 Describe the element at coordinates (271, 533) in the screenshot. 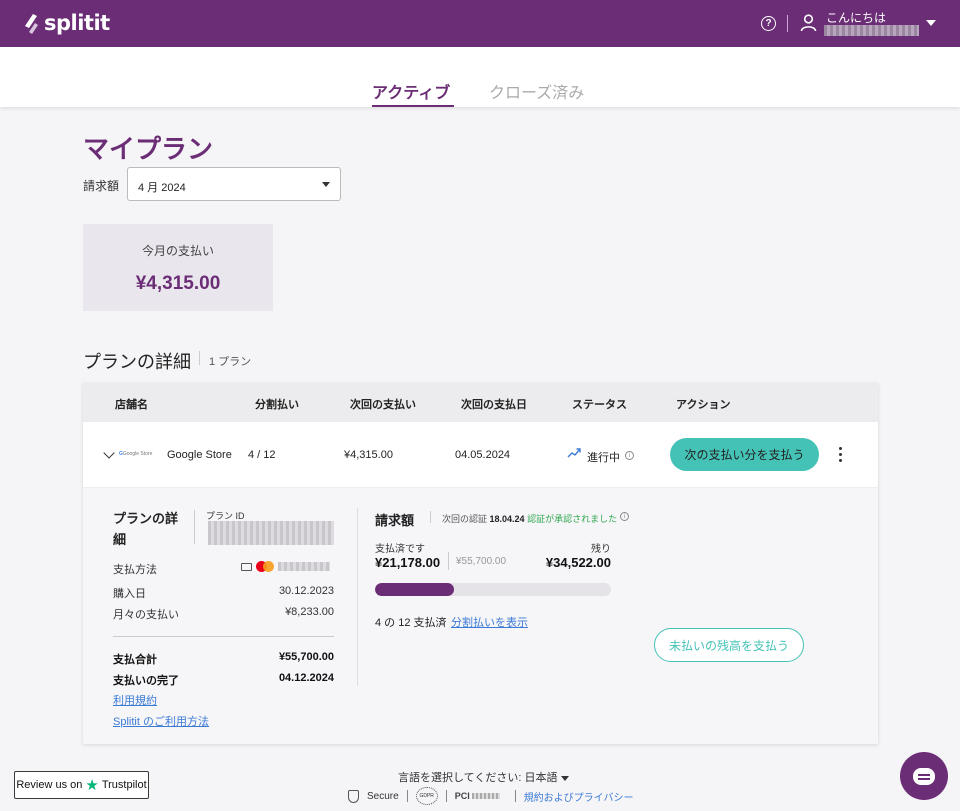

I see `masked-plan-id` at that location.